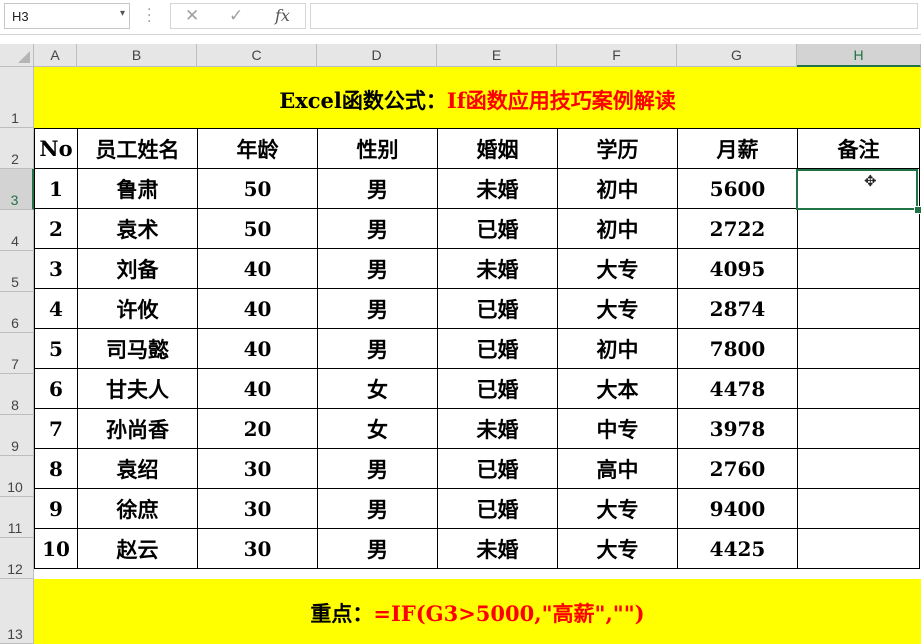 This screenshot has height=644, width=921. I want to click on table-cell: 10, so click(56, 548).